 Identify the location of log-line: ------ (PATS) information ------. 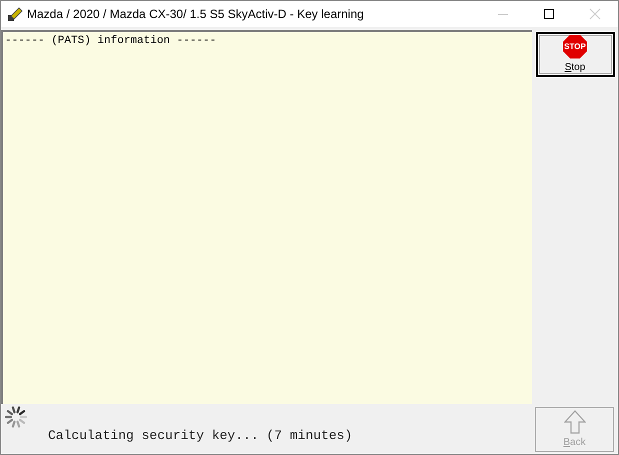
(111, 41).